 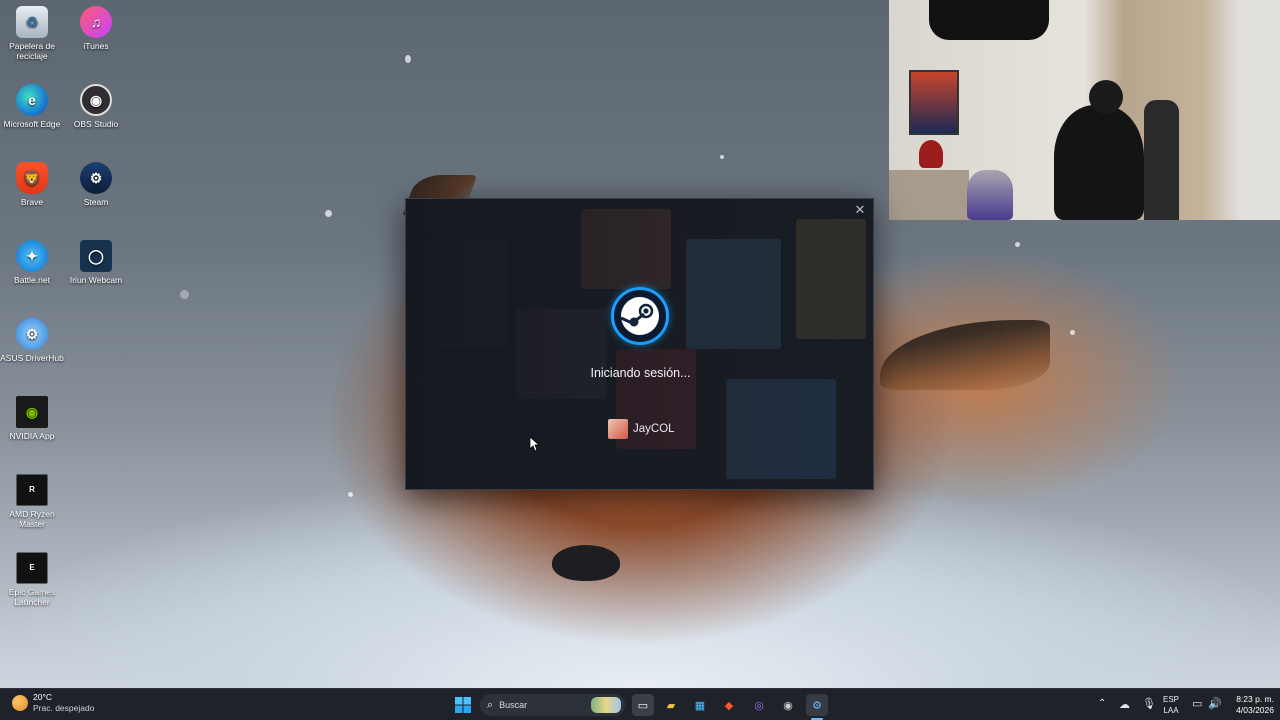 I want to click on windows-logo-icon, so click(x=463, y=705).